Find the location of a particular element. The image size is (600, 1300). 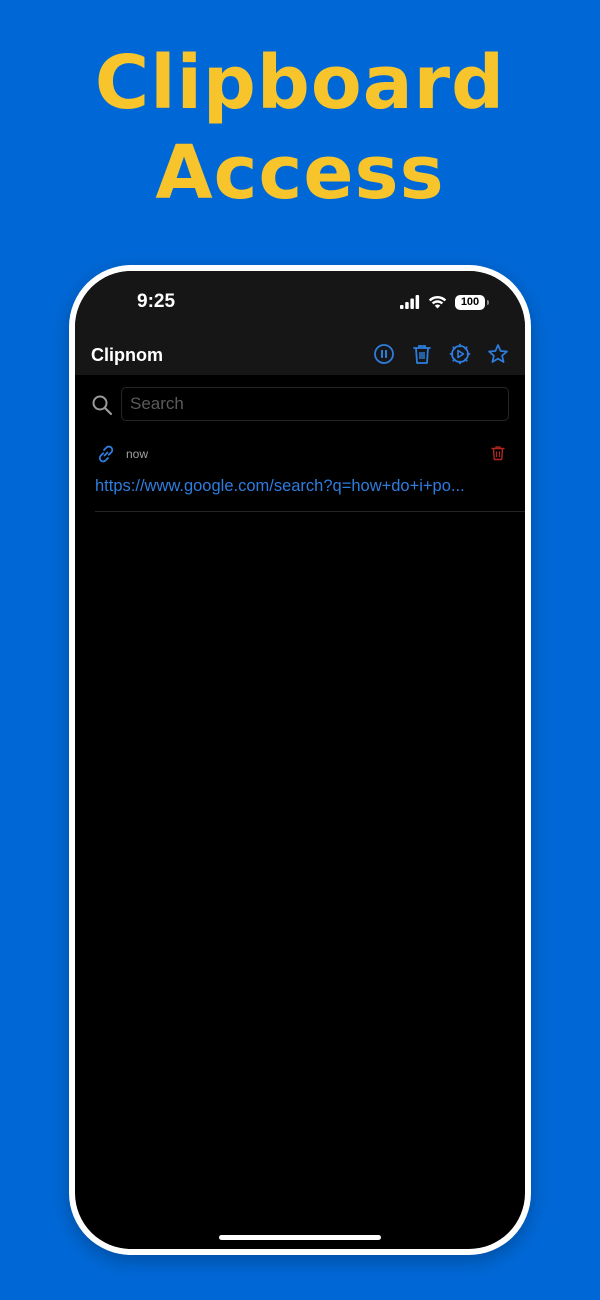

pause-icon is located at coordinates (384, 354).